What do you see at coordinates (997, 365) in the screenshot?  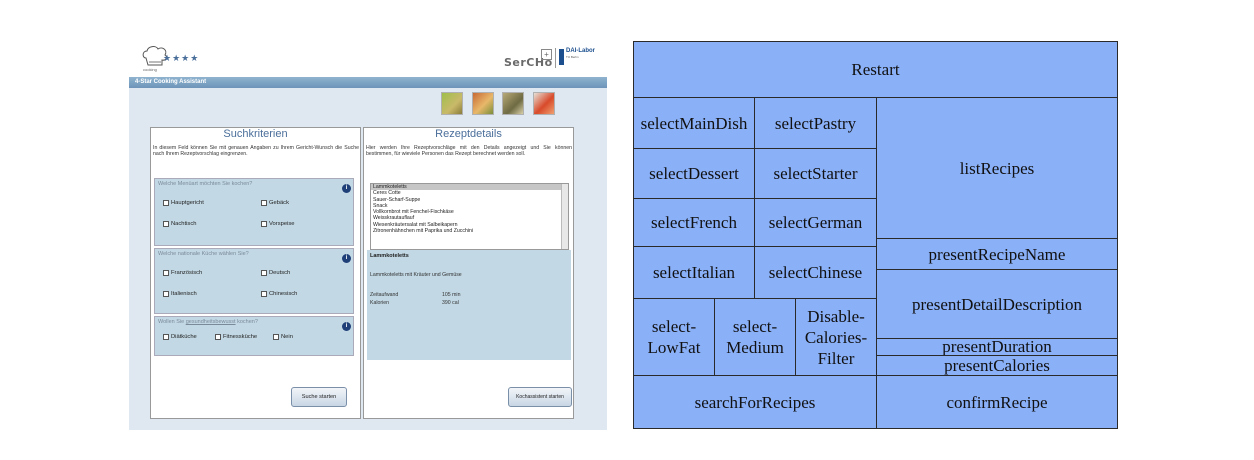 I see `cell-present-calories: presentCalories` at bounding box center [997, 365].